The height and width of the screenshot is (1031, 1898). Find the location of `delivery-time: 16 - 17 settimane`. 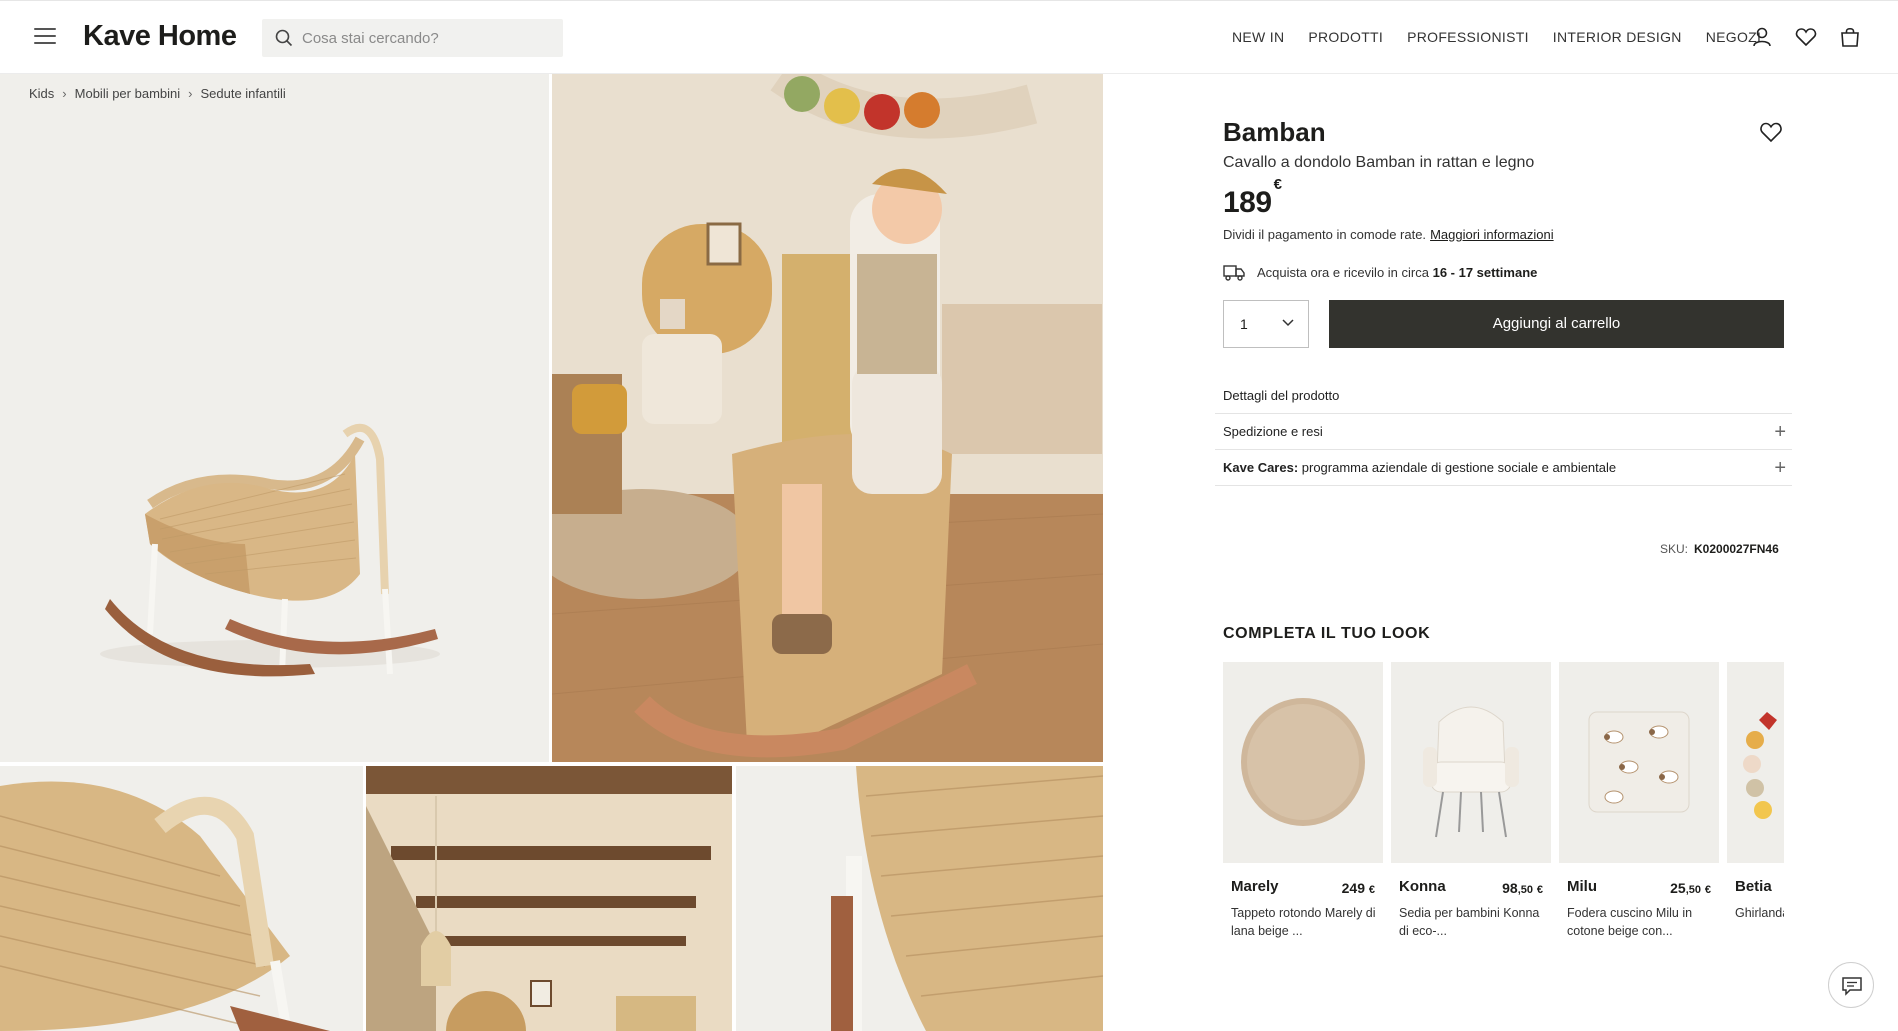

delivery-time: 16 - 17 settimane is located at coordinates (1485, 272).